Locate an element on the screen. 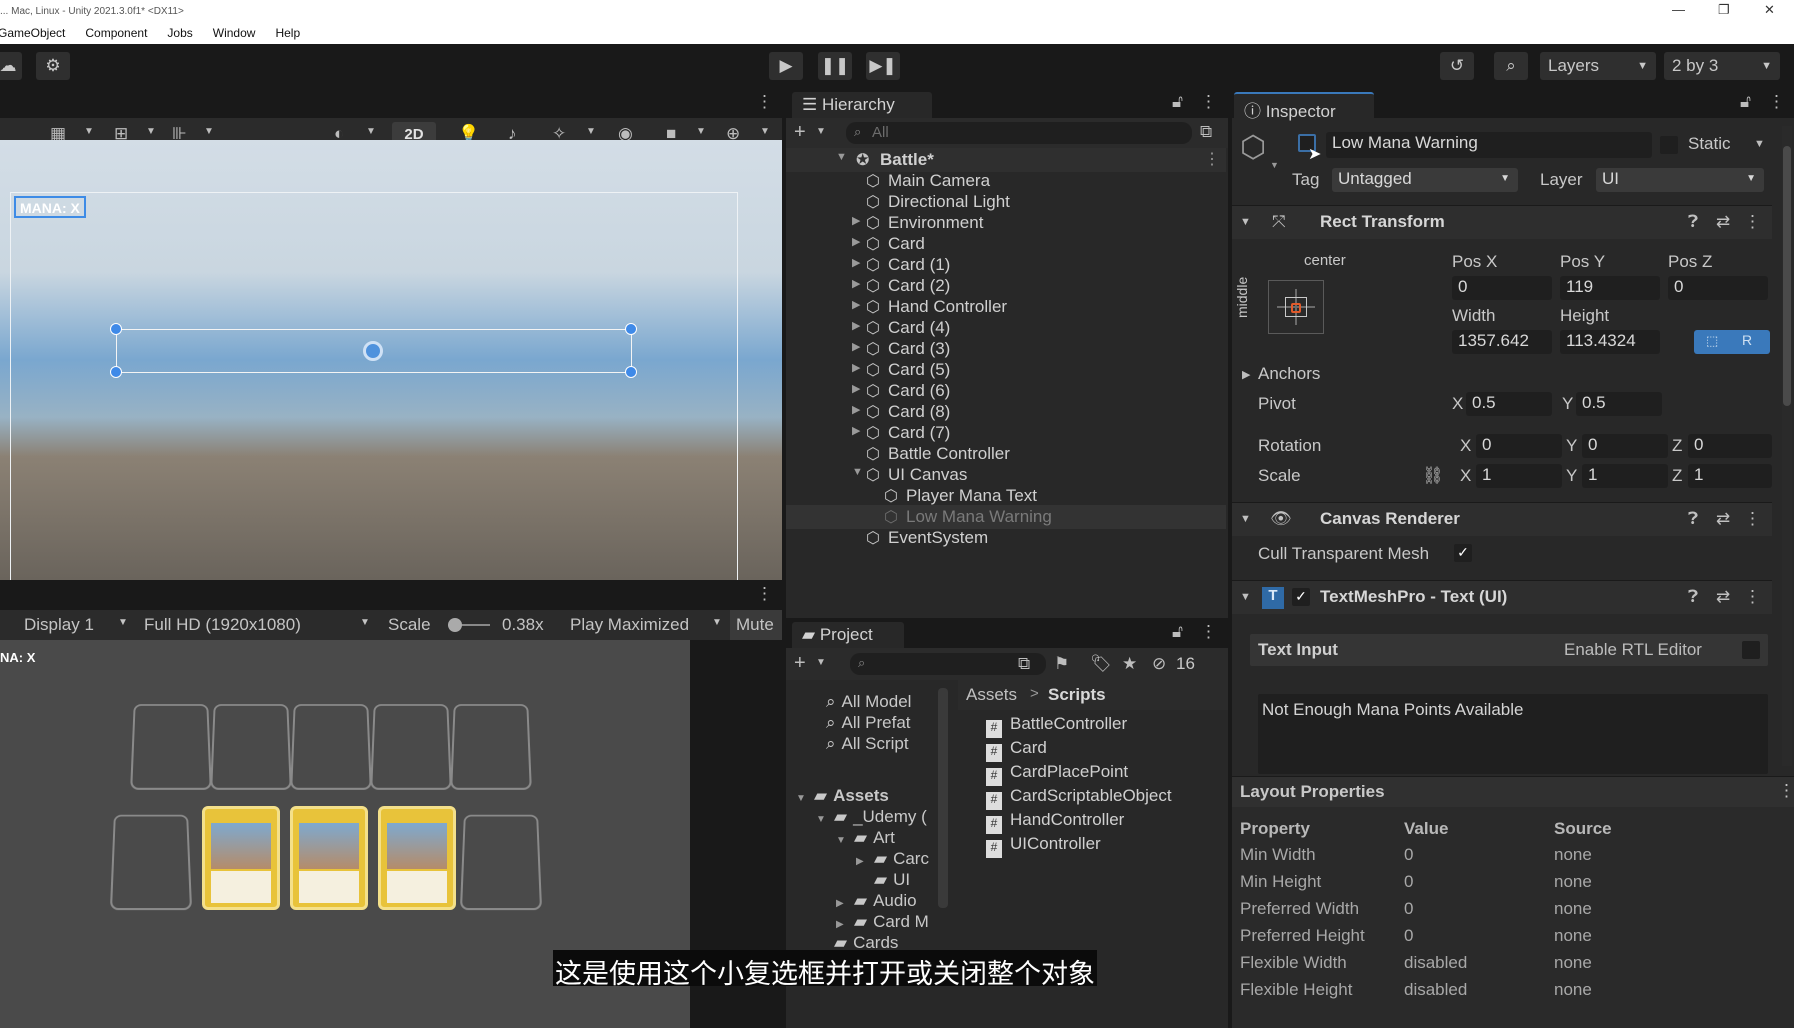 This screenshot has height=1028, width=1794. layout-dropdown: 2 by 3 ▼ is located at coordinates (1722, 66).